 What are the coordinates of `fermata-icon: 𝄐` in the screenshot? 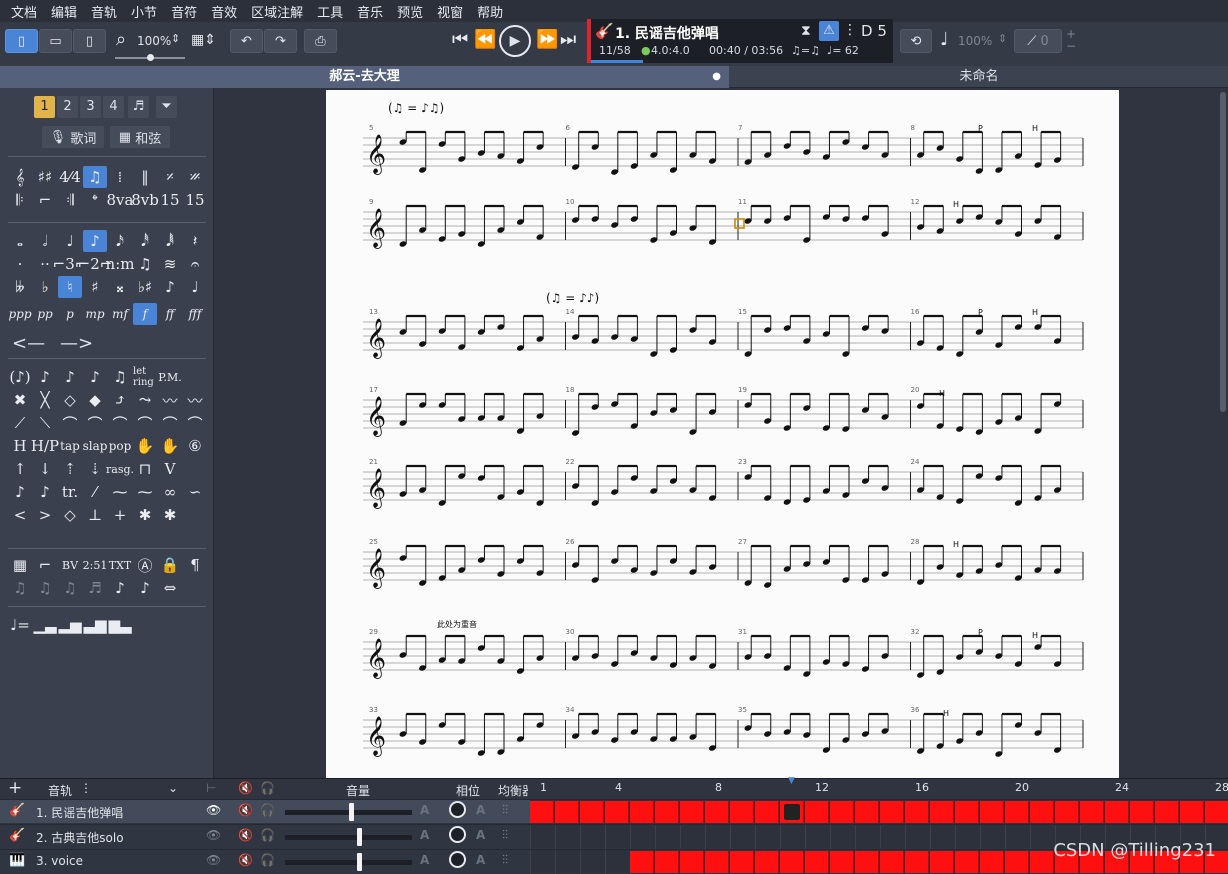 It's located at (195, 264).